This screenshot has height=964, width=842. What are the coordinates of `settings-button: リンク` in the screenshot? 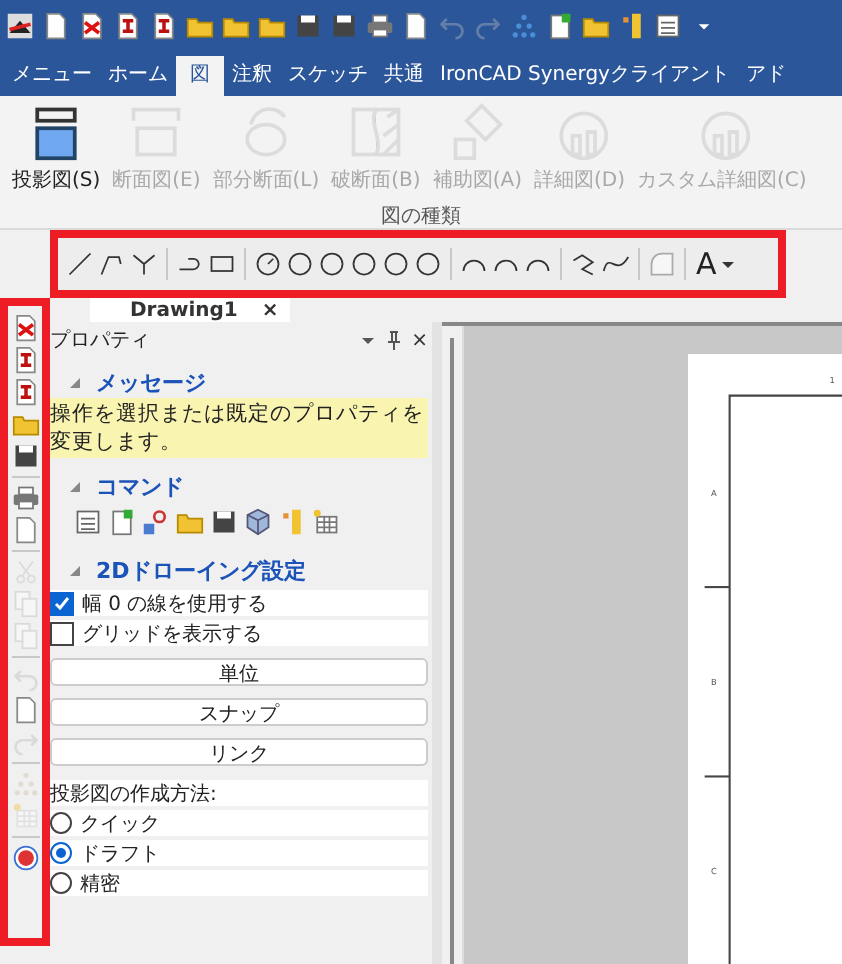 It's located at (239, 752).